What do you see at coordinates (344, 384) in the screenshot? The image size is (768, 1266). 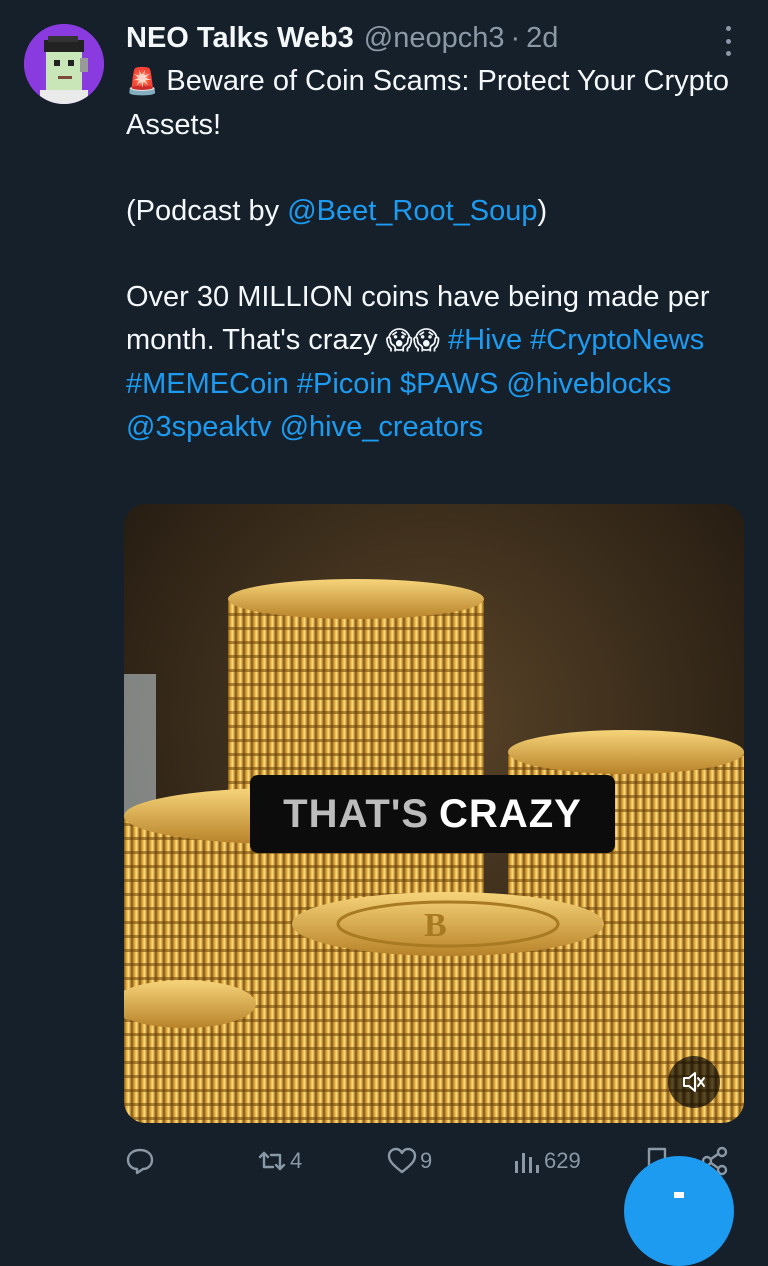 I see `hashtag-picoin: #Picoin` at bounding box center [344, 384].